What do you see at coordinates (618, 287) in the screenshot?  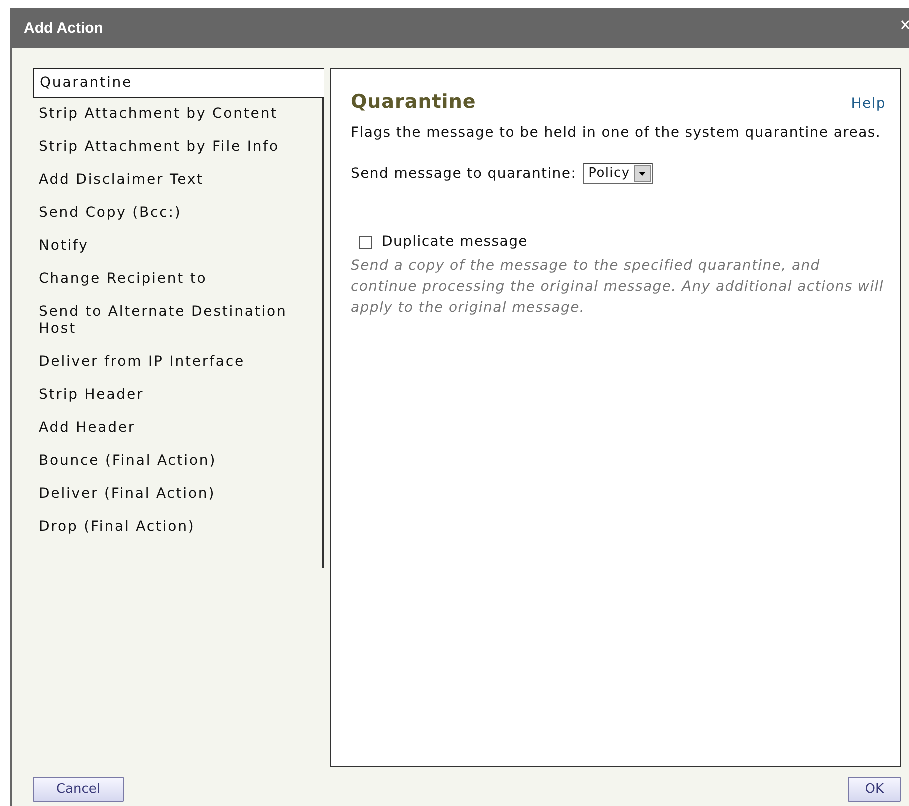 I see `duplicate-hint: Send a copy of the message to the specified quarantine, and continue processing the original message. Any additional actions will apply to the original message.` at bounding box center [618, 287].